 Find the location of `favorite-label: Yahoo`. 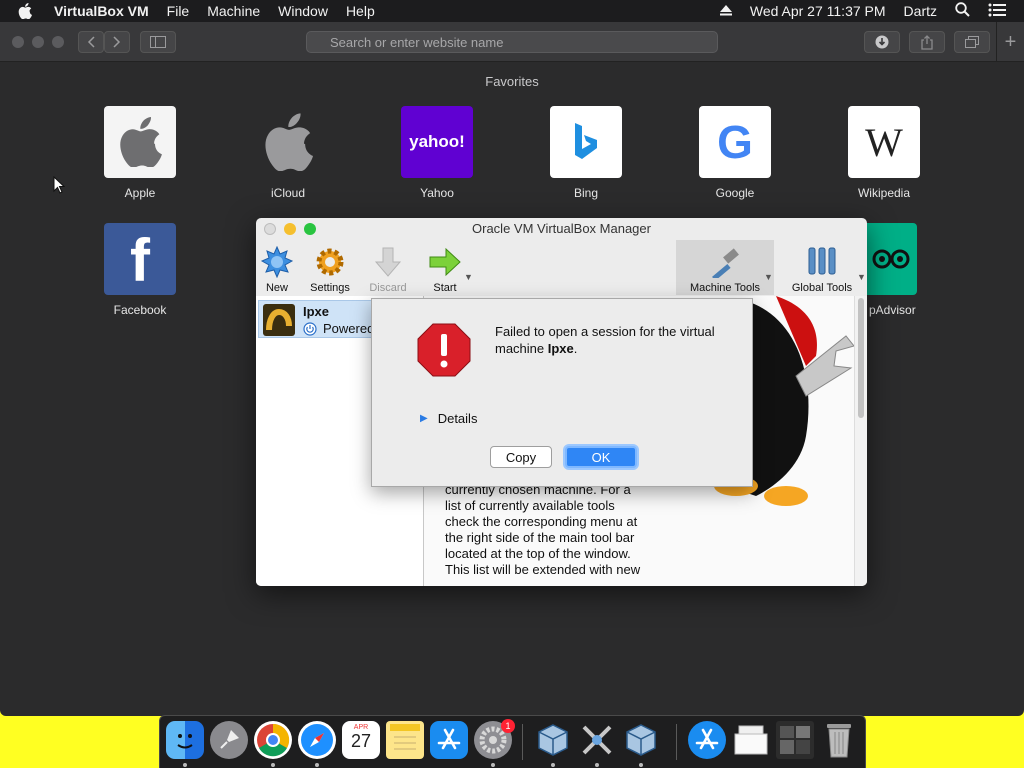

favorite-label: Yahoo is located at coordinates (437, 193).